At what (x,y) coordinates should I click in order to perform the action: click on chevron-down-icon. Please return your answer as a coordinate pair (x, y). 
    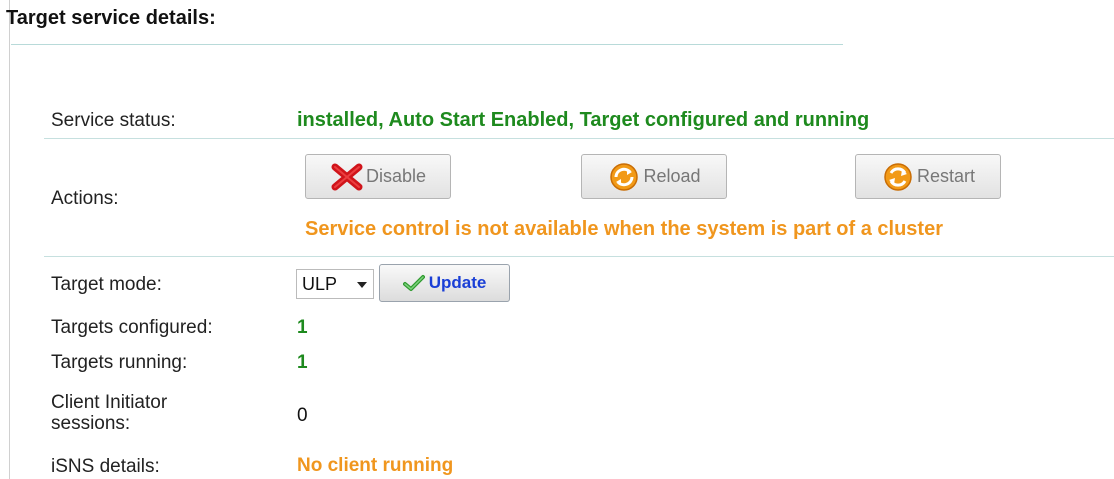
    Looking at the image, I should click on (362, 285).